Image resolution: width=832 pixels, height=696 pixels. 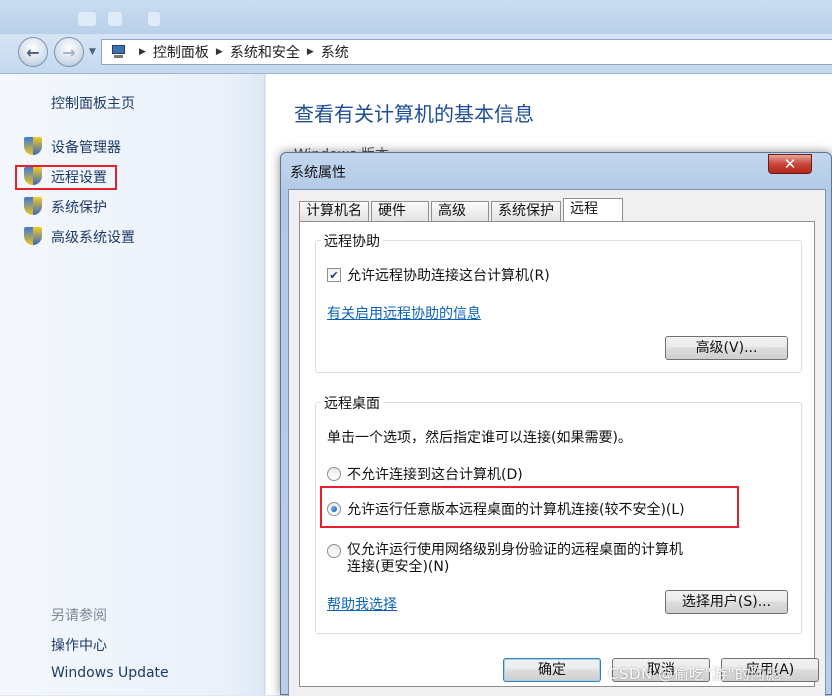 I want to click on breadcrumb-item-control-panel: 控制面板, so click(x=181, y=52).